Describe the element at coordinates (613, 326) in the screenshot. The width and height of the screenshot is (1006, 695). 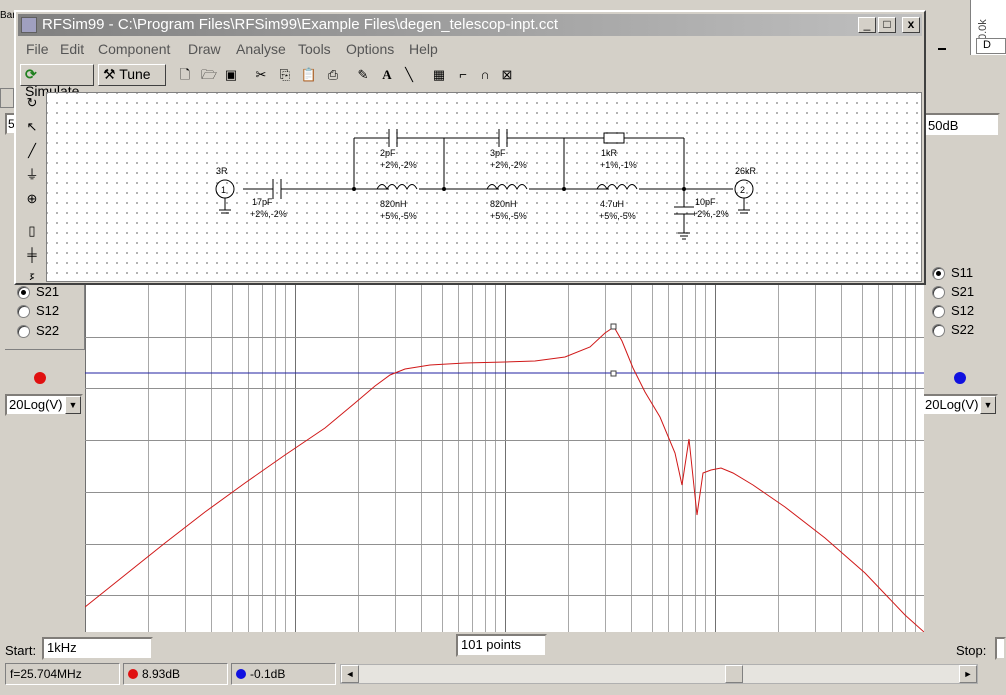
I see `red-marker-handle` at that location.